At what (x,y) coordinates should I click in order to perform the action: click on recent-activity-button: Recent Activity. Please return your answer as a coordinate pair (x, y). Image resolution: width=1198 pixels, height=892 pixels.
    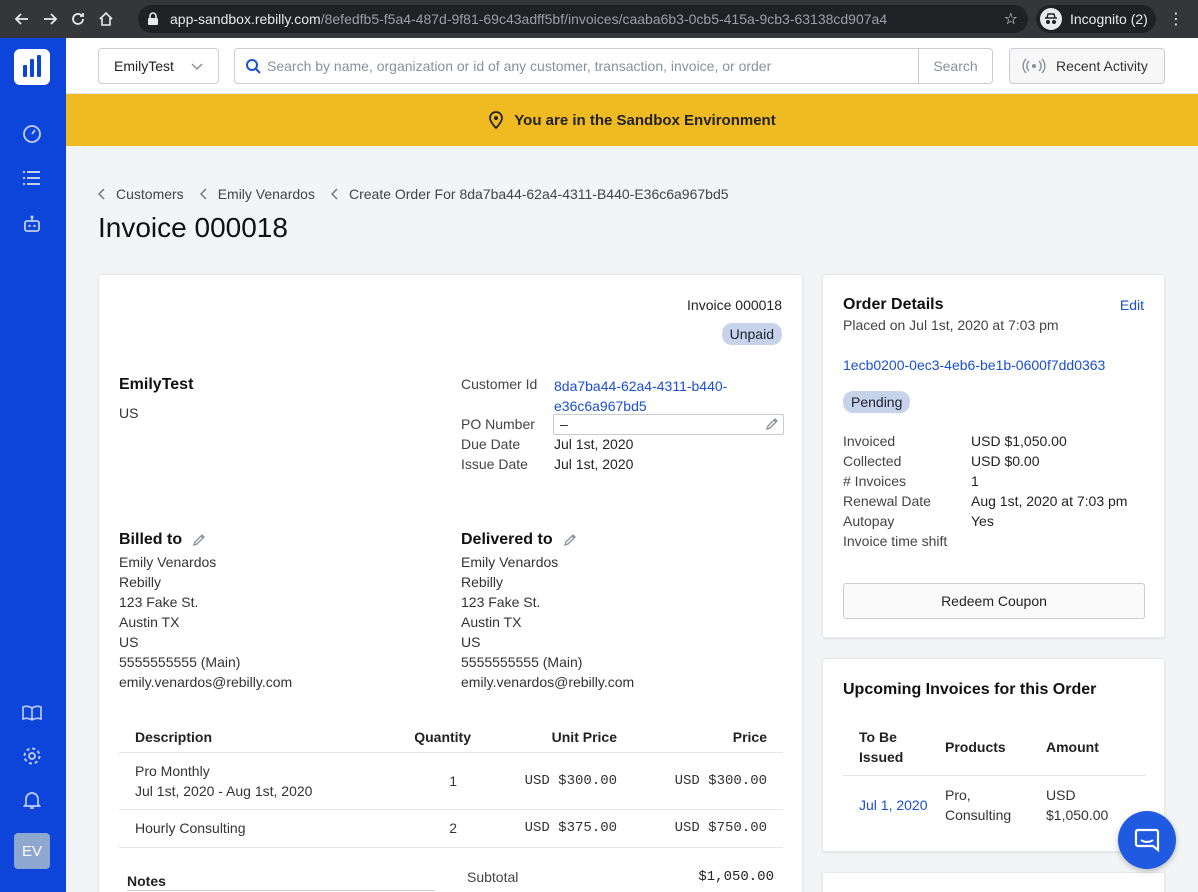
    Looking at the image, I should click on (1087, 66).